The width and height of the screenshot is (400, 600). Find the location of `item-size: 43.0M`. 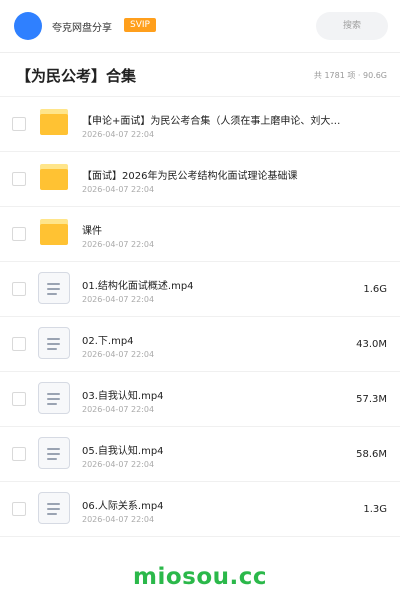

item-size: 43.0M is located at coordinates (371, 344).